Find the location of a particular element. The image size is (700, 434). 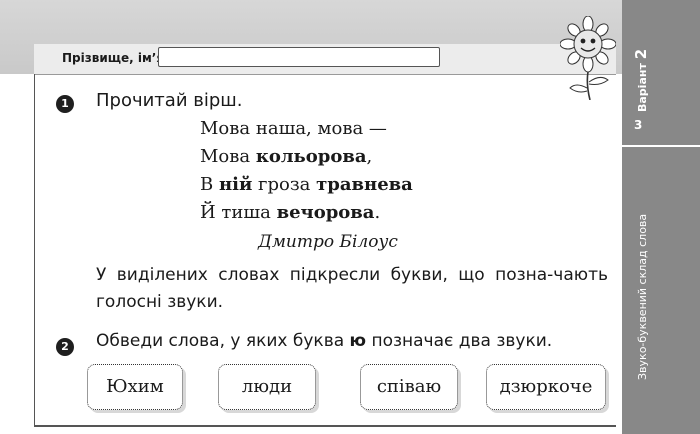

name-input is located at coordinates (299, 57).